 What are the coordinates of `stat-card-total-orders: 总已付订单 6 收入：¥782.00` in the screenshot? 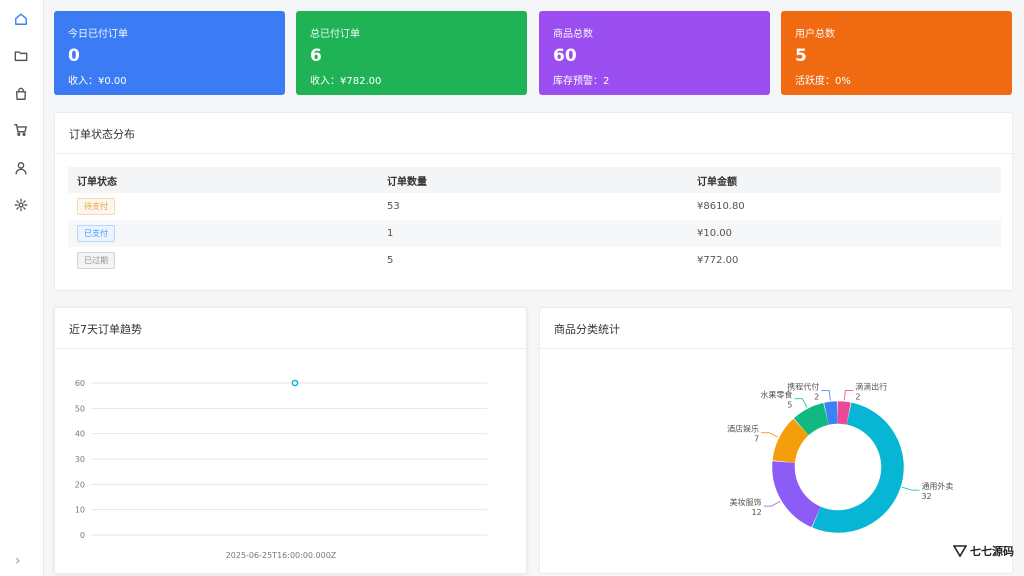 It's located at (411, 53).